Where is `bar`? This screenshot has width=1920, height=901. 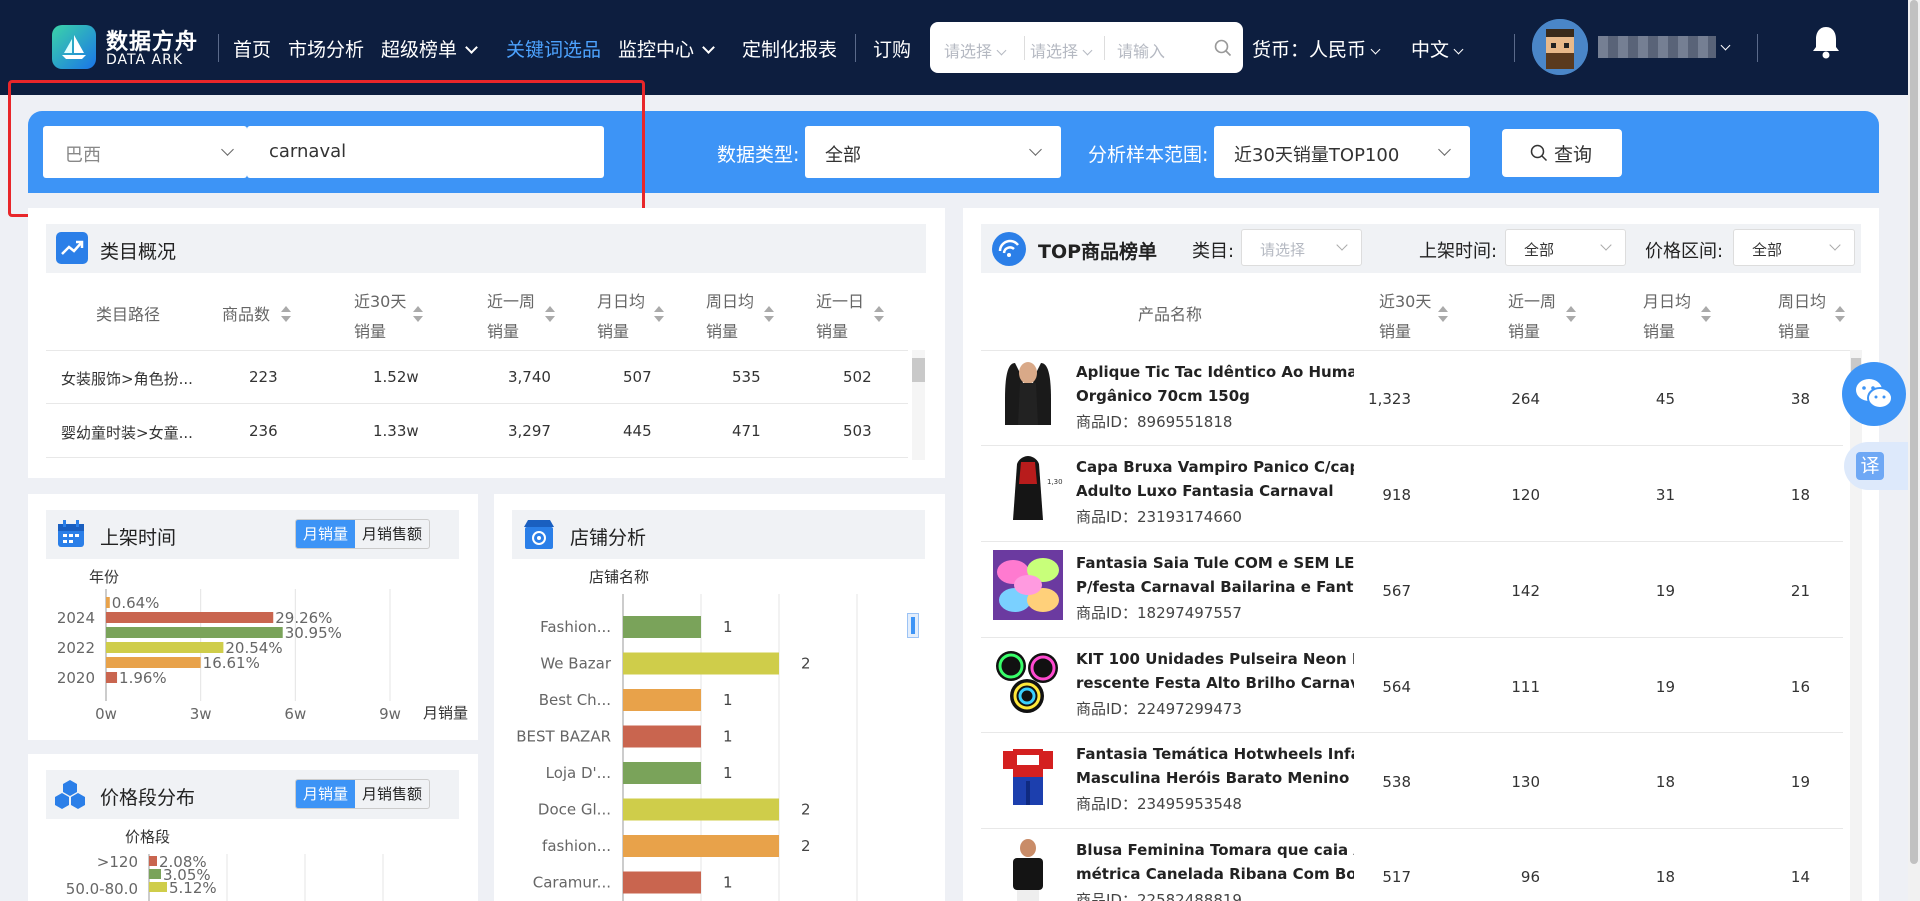
bar is located at coordinates (662, 627).